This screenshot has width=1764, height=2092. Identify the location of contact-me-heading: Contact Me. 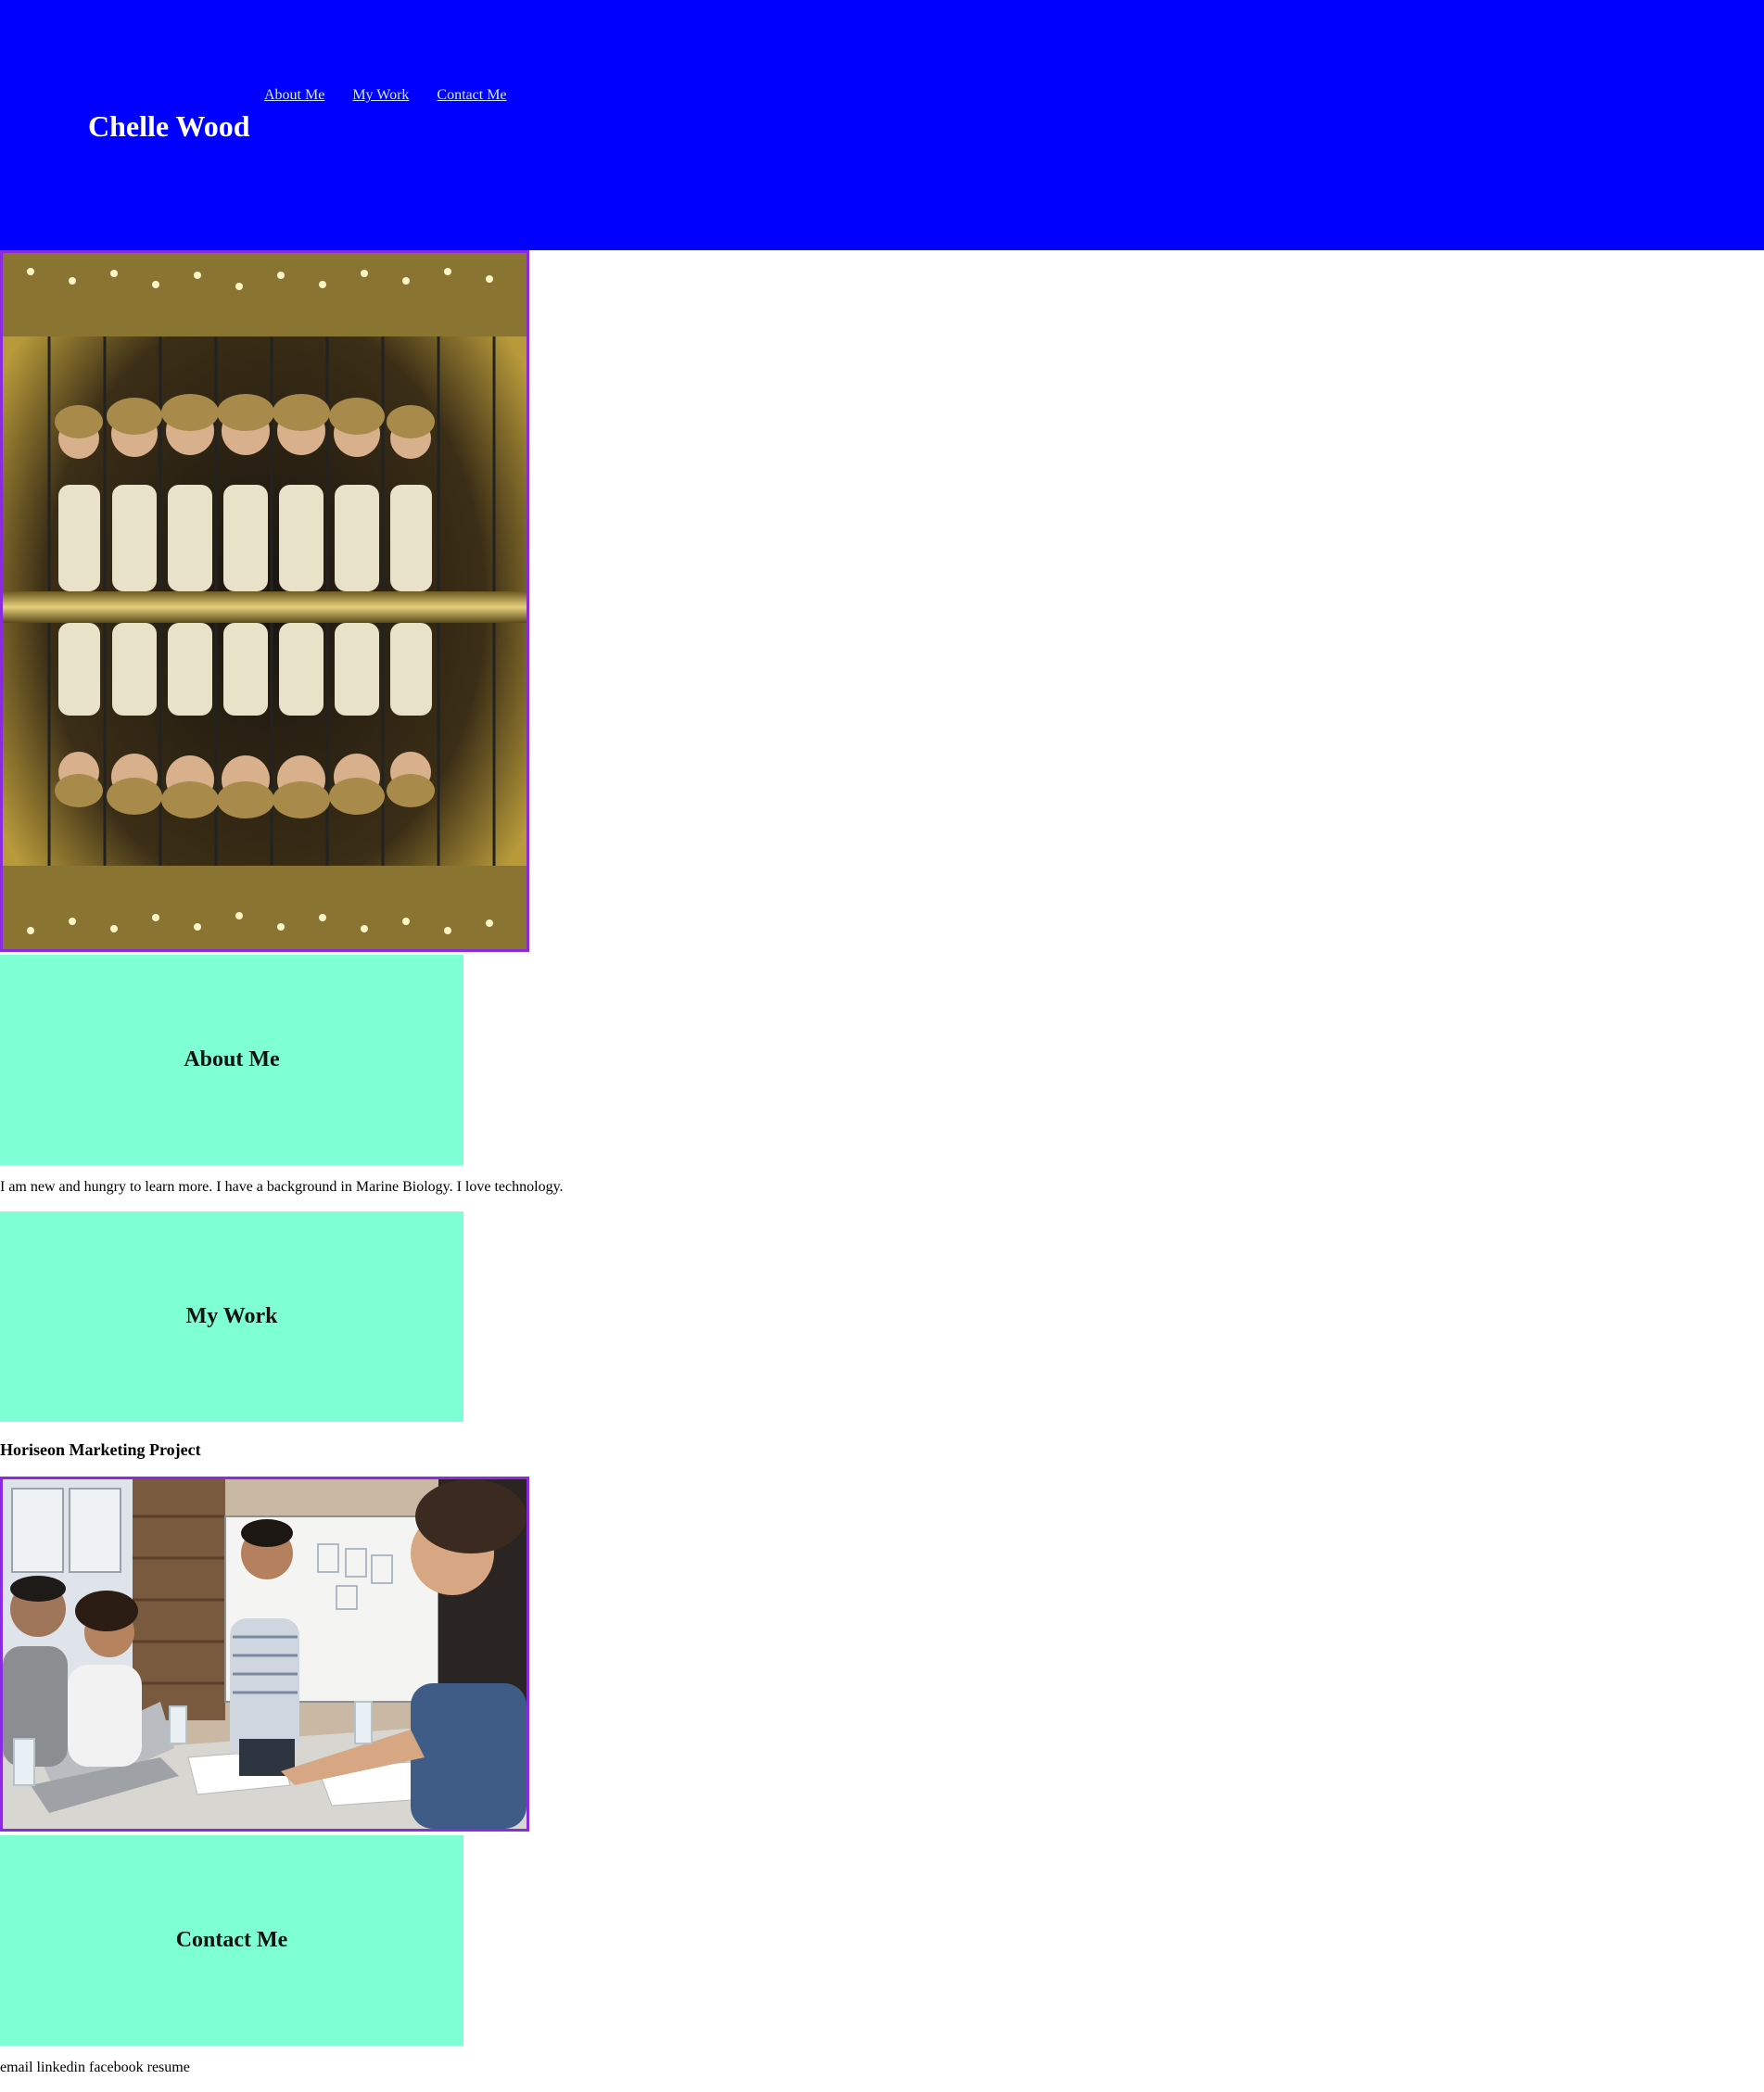
(231, 1940).